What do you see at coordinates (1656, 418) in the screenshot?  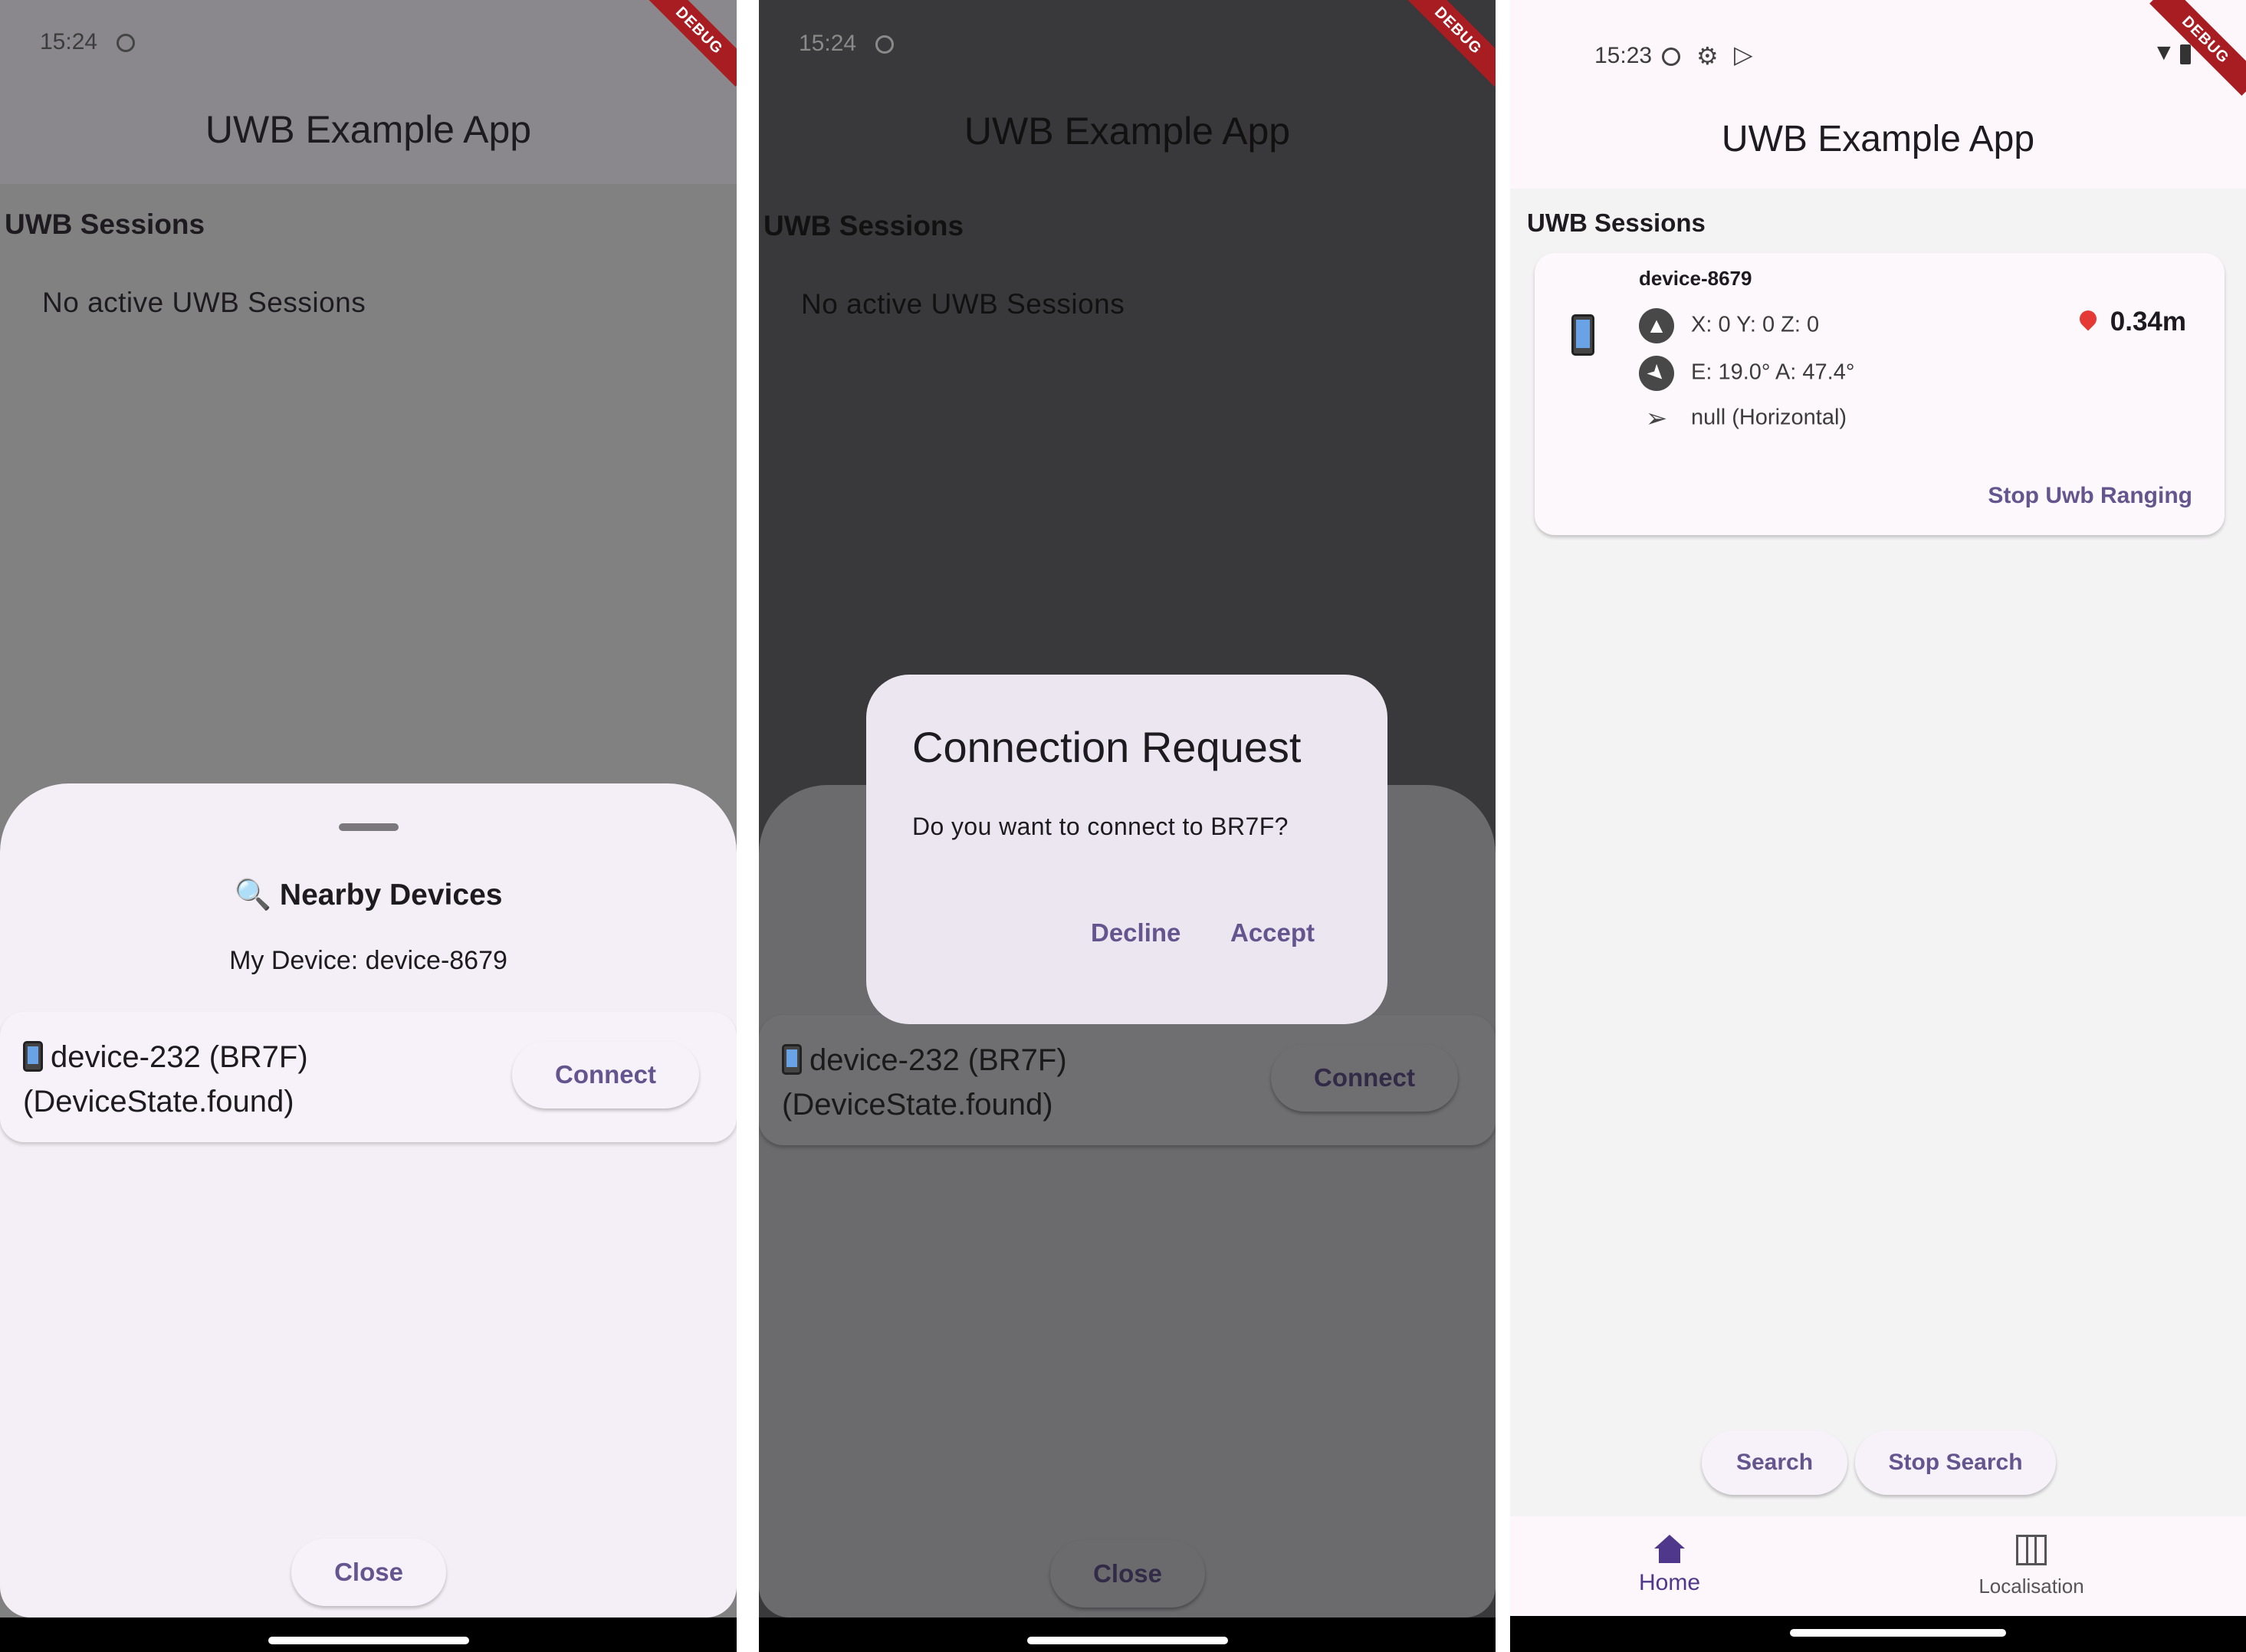 I see `navigation-off-icon: ➢` at bounding box center [1656, 418].